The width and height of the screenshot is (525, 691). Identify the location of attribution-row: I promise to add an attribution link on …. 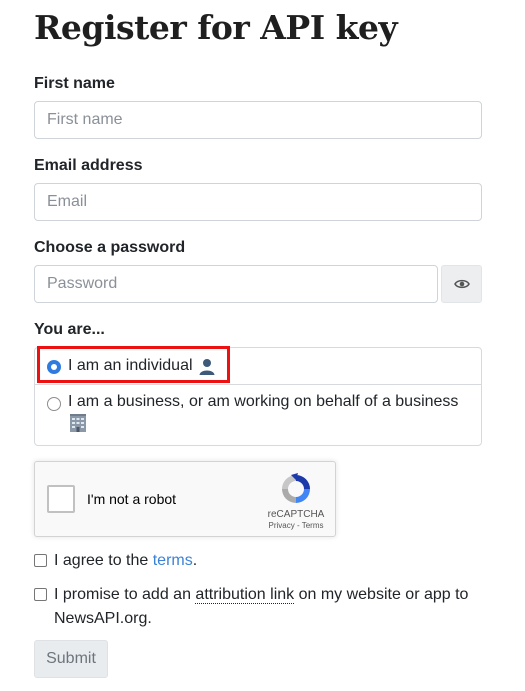
(258, 607).